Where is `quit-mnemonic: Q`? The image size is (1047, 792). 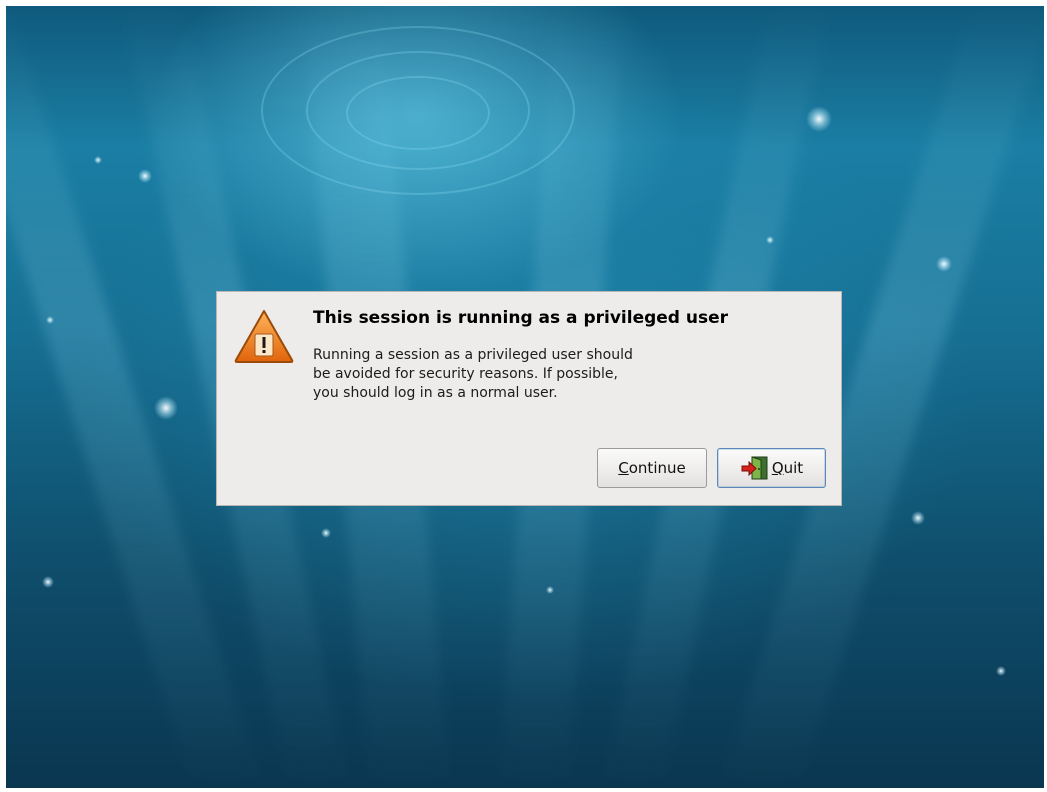 quit-mnemonic: Q is located at coordinates (777, 468).